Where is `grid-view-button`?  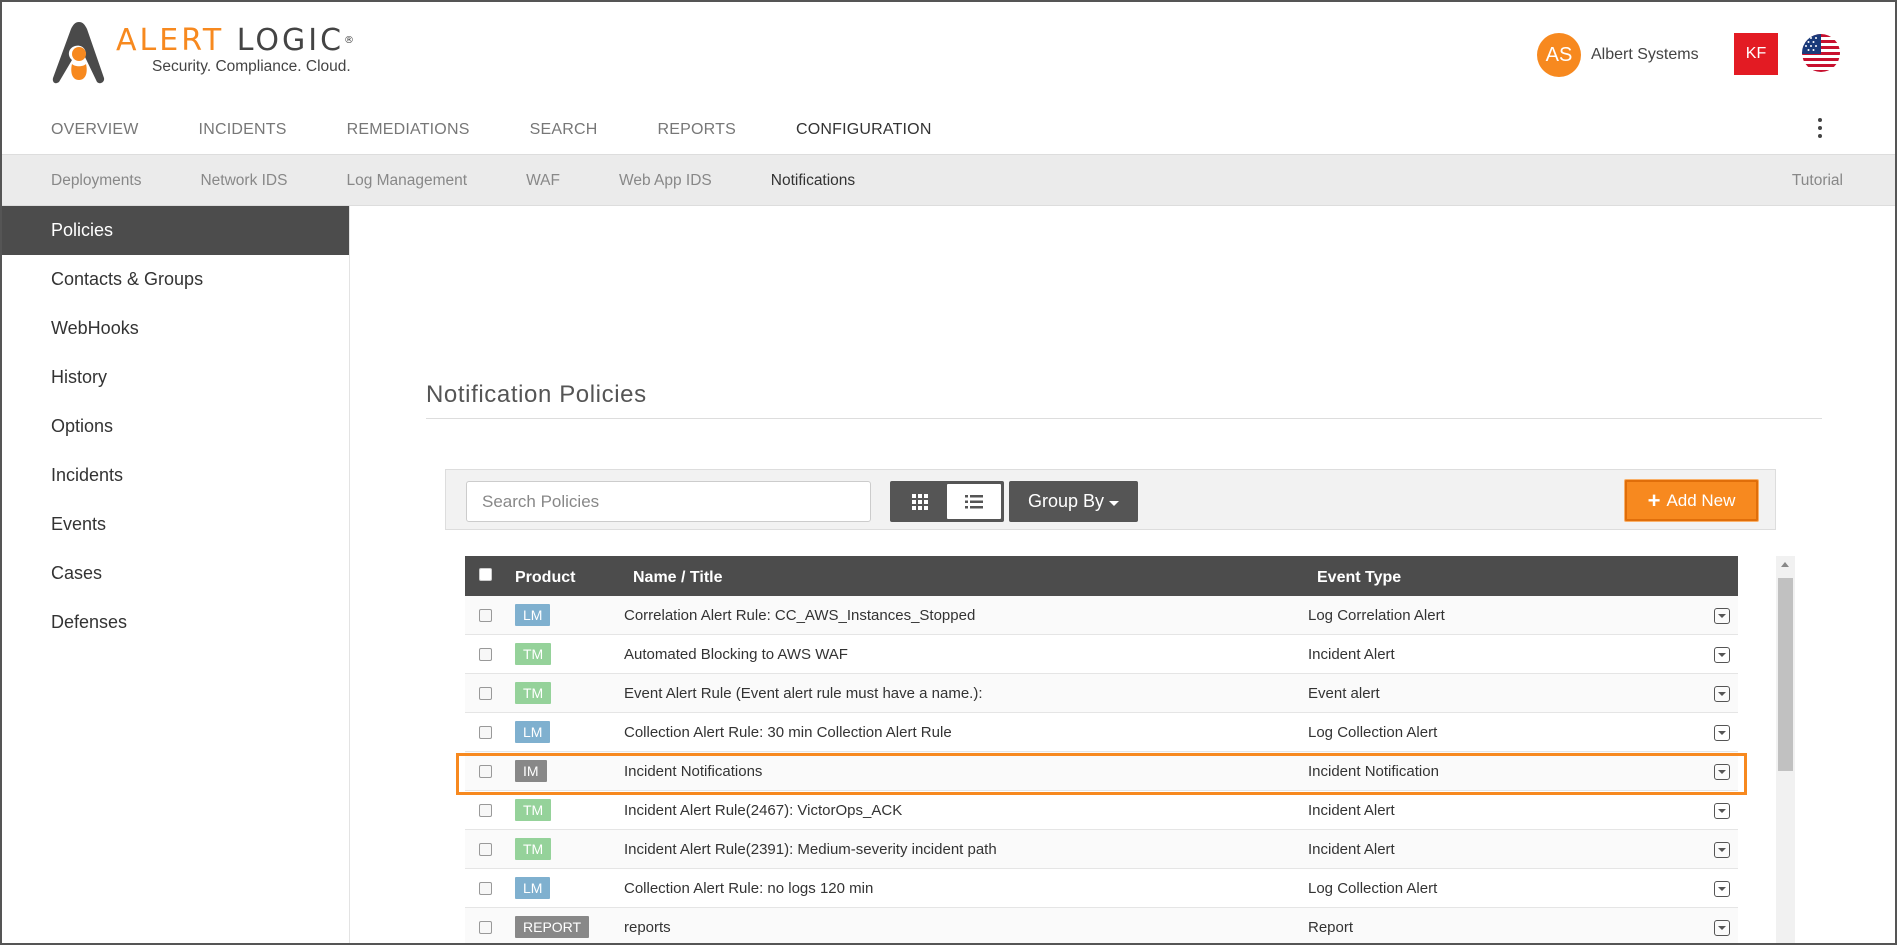 grid-view-button is located at coordinates (920, 501).